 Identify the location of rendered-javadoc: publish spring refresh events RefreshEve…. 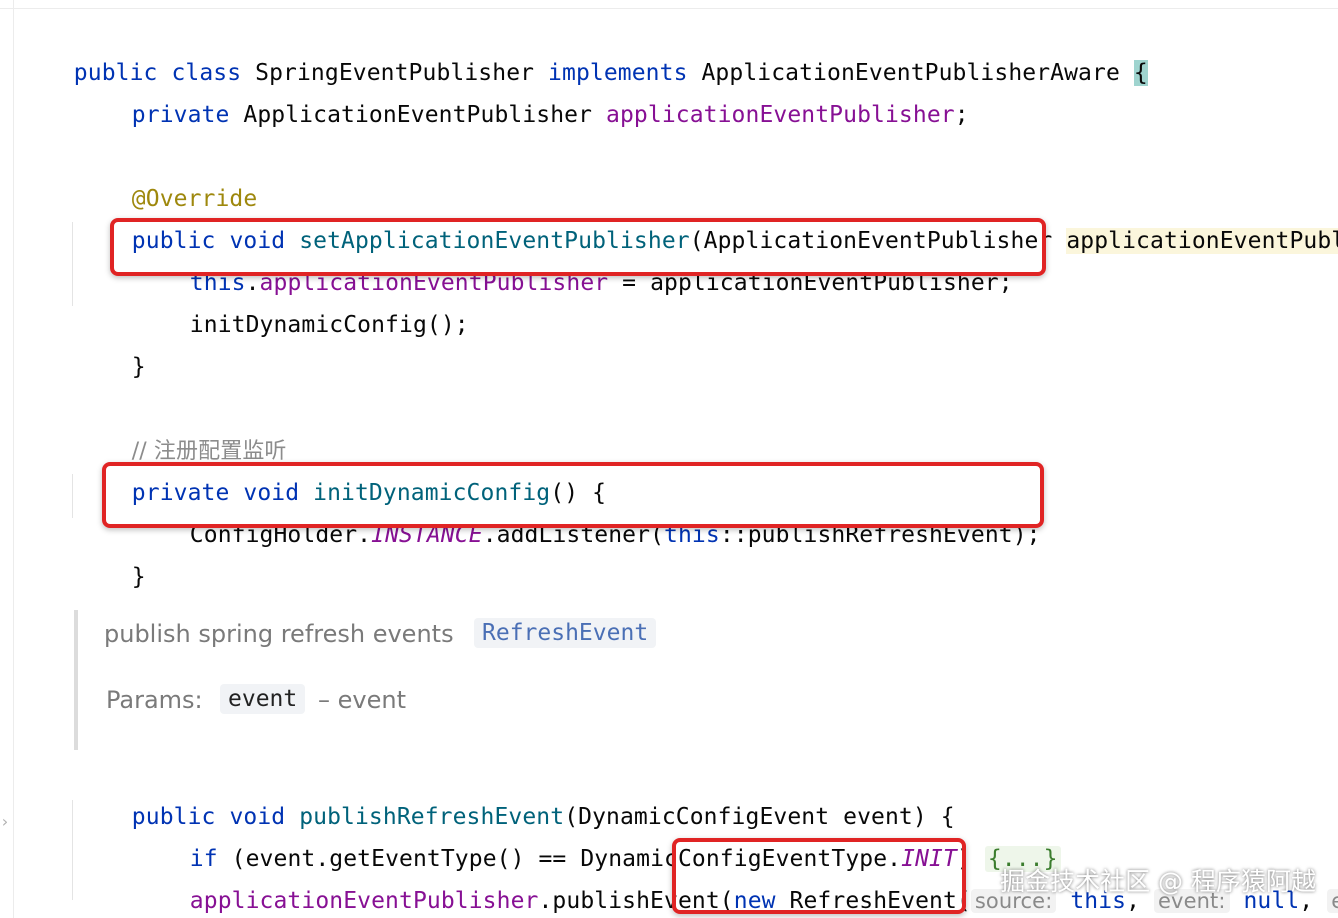
(386, 680).